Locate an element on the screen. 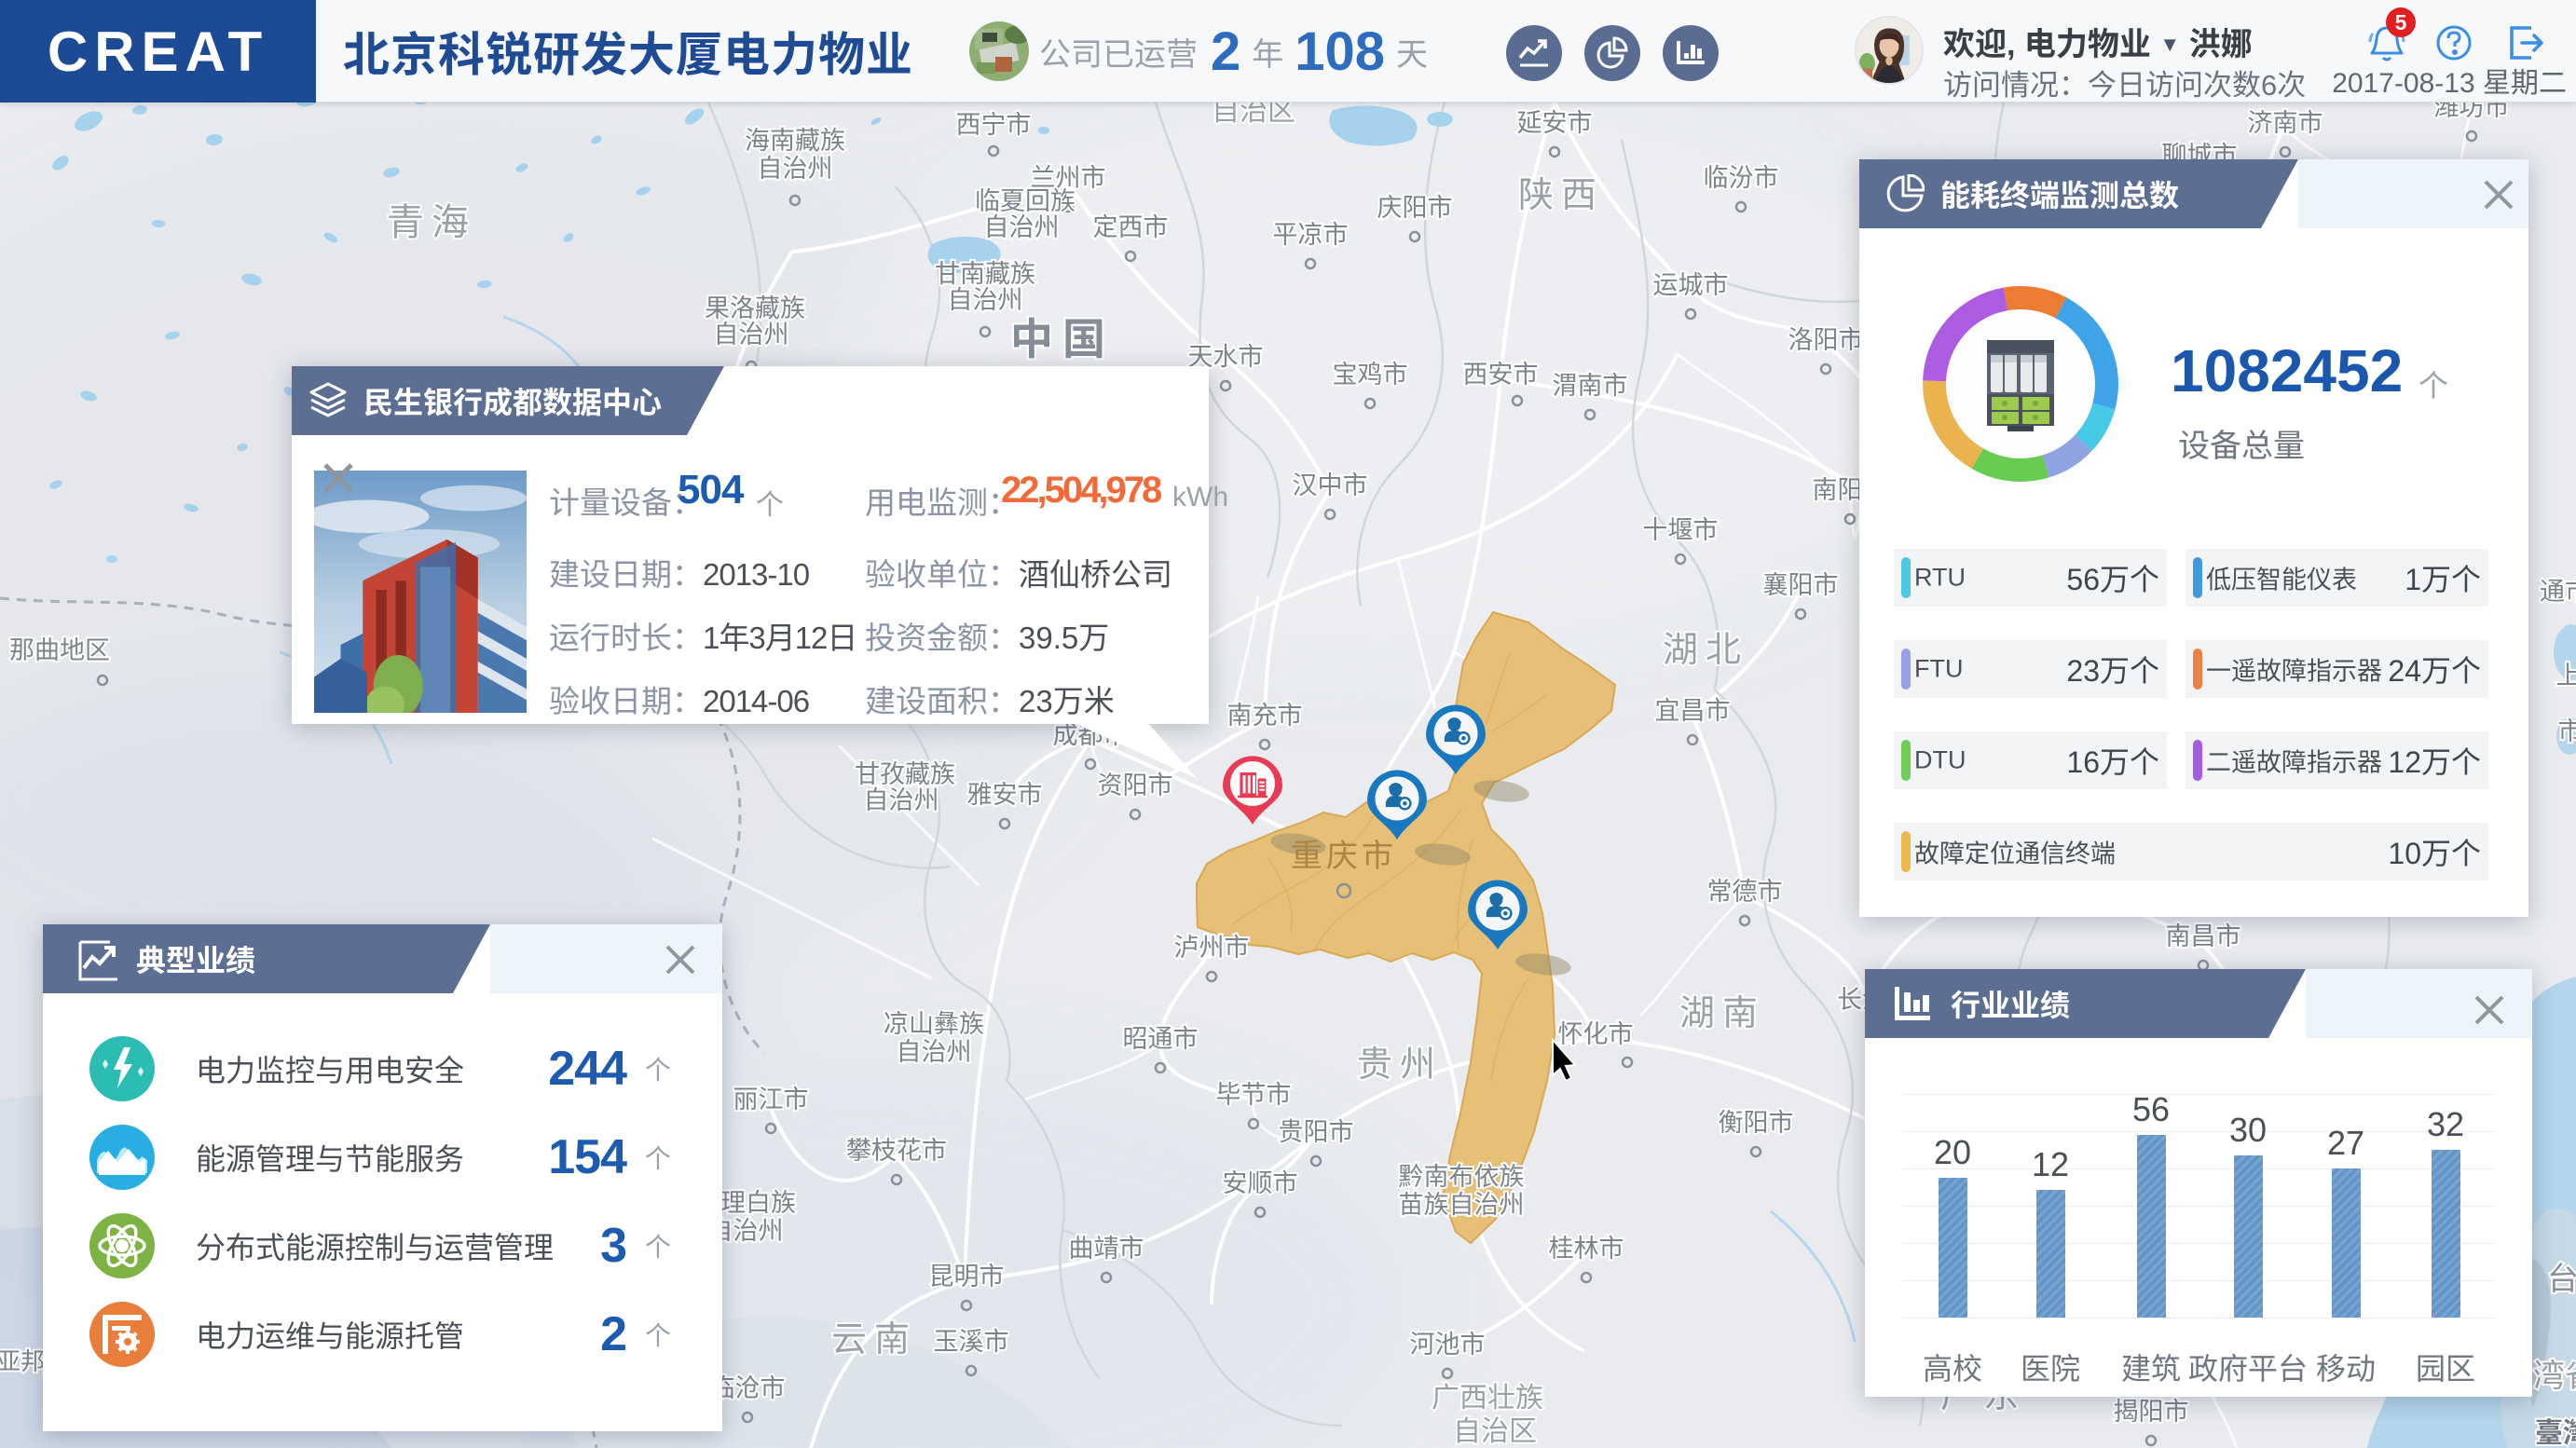 This screenshot has height=1448, width=2576. svg-text: 安顺市 is located at coordinates (1260, 1183).